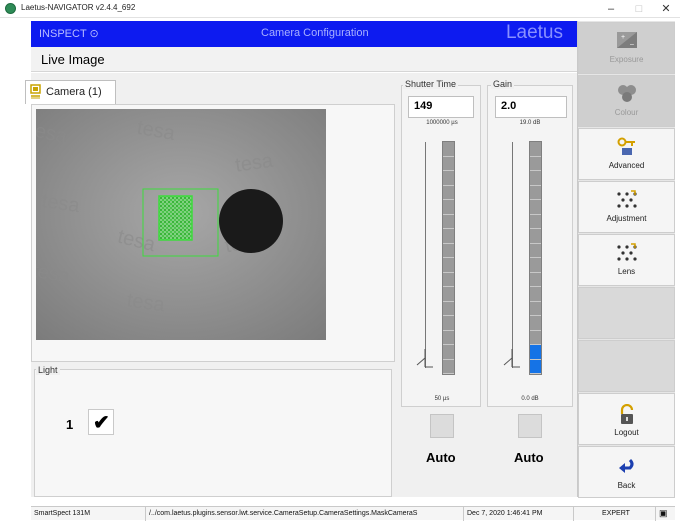 The image size is (680, 525). I want to click on gain-min-label: 0.0 dB, so click(530, 399).